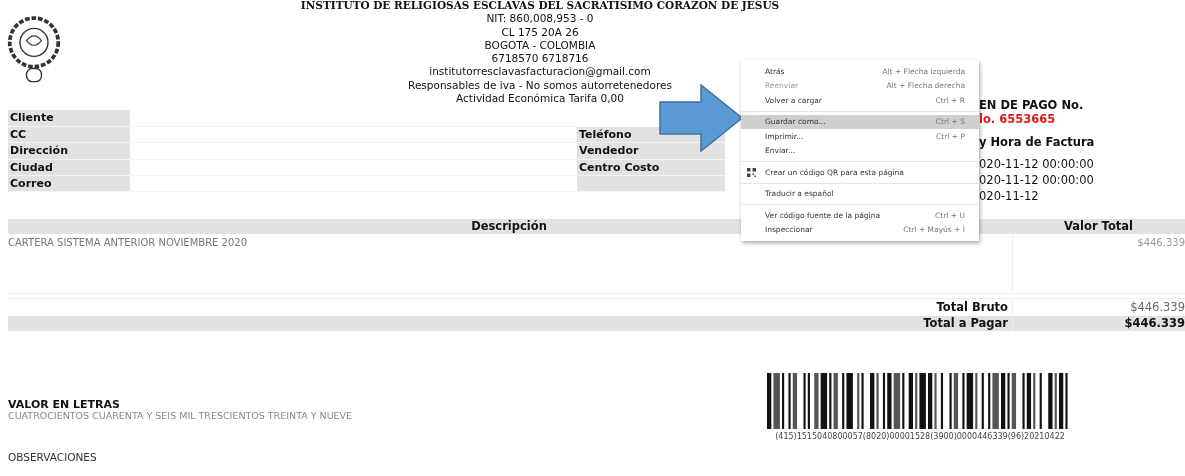 This screenshot has width=1185, height=476. What do you see at coordinates (128, 243) in the screenshot?
I see `table-cell-text: CARTERA SISTEMA ANTERIOR NOVIEMBRE 2020` at bounding box center [128, 243].